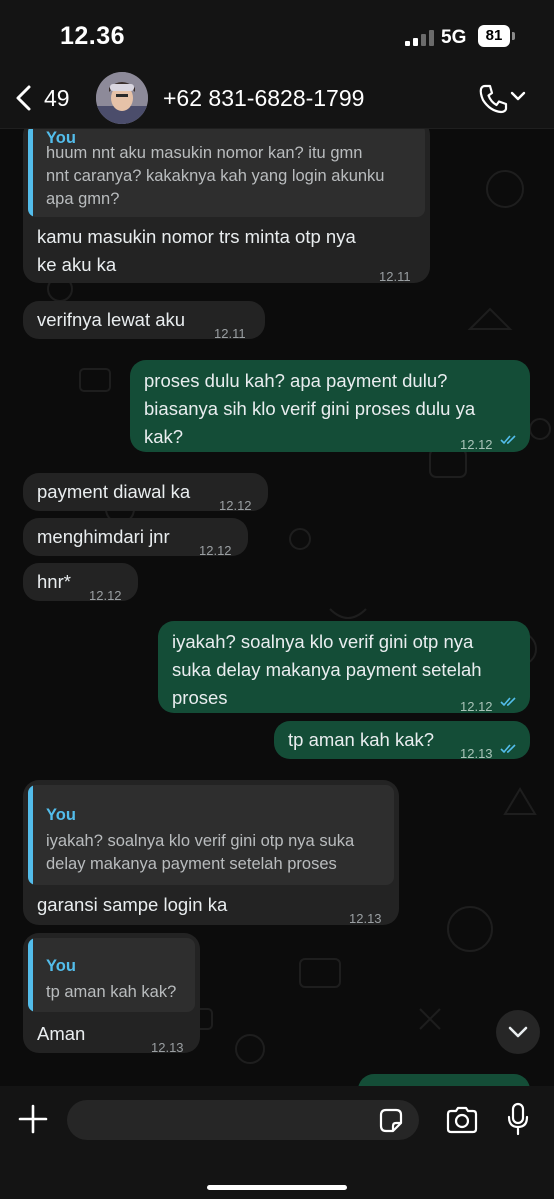  What do you see at coordinates (327, 669) in the screenshot?
I see `message-line: suka delay makanya payment setelah` at bounding box center [327, 669].